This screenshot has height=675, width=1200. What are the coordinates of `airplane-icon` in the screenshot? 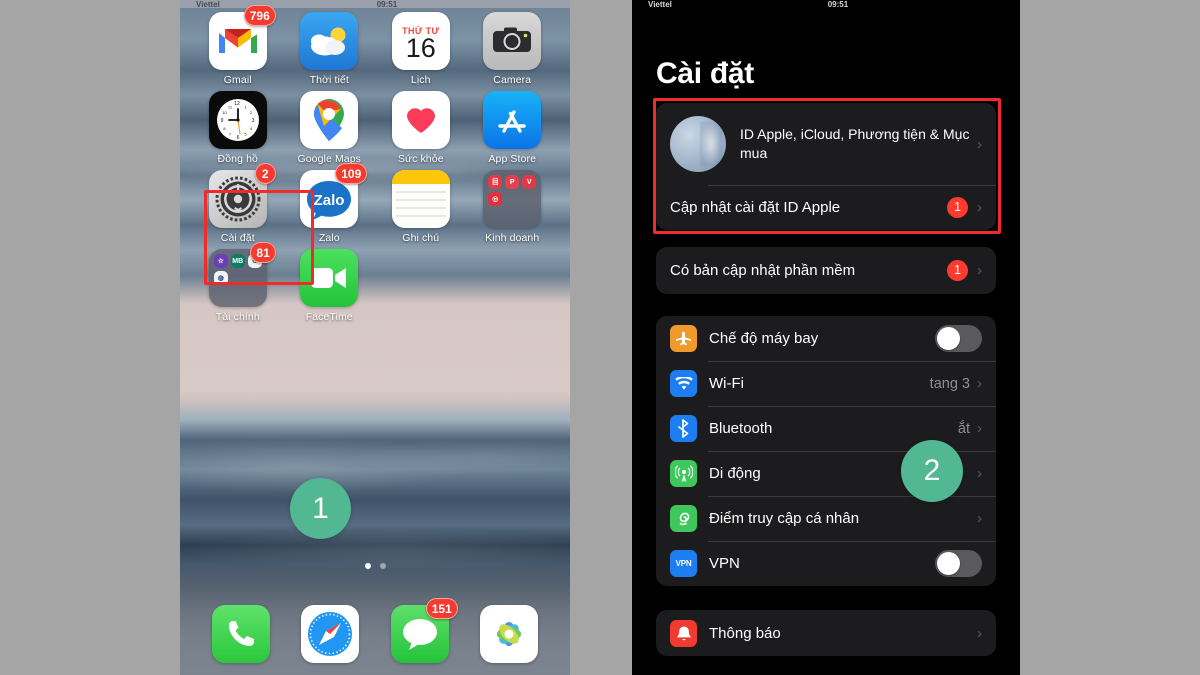 It's located at (683, 338).